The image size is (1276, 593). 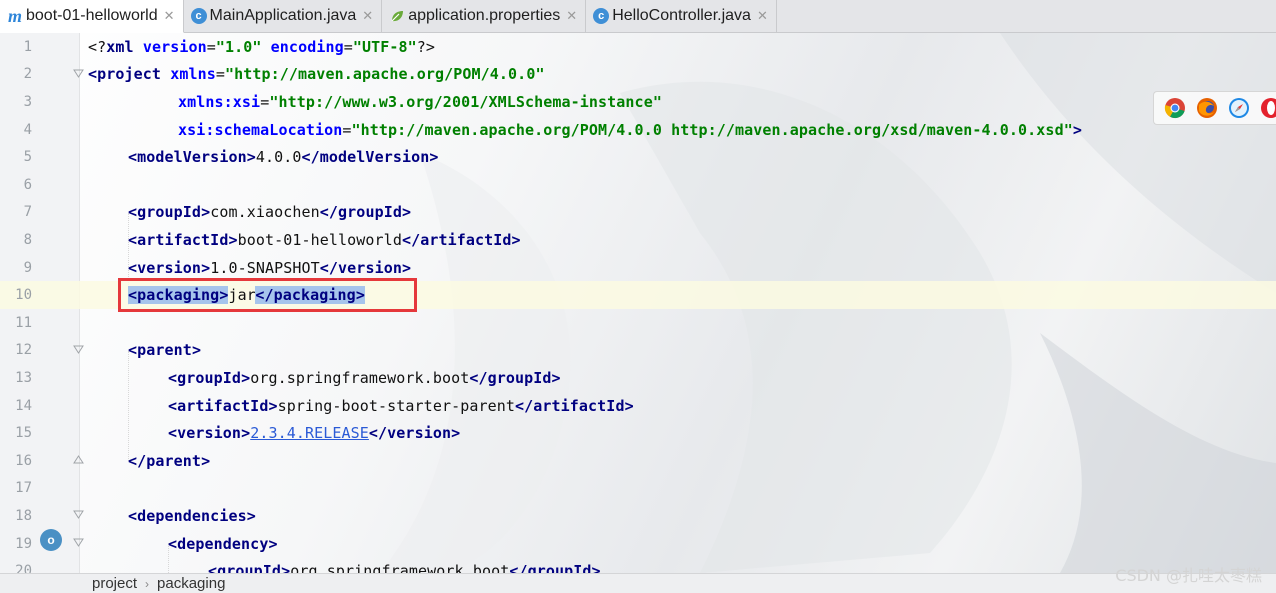 I want to click on tab-application-properties: application.properties ✕, so click(x=484, y=16).